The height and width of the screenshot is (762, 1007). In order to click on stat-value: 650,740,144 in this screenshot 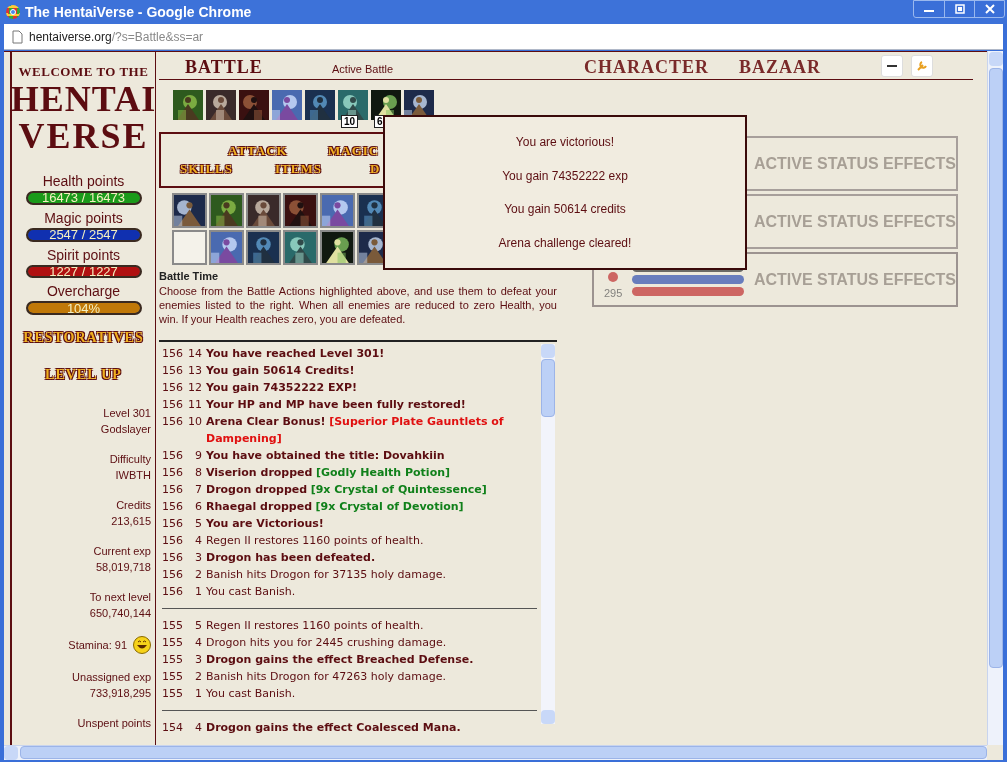, I will do `click(120, 613)`.